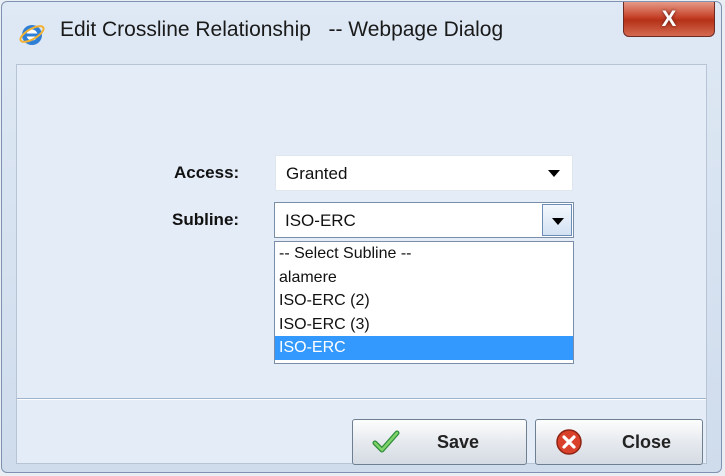 The width and height of the screenshot is (725, 476). Describe the element at coordinates (206, 219) in the screenshot. I see `subline-label: Subline:` at that location.